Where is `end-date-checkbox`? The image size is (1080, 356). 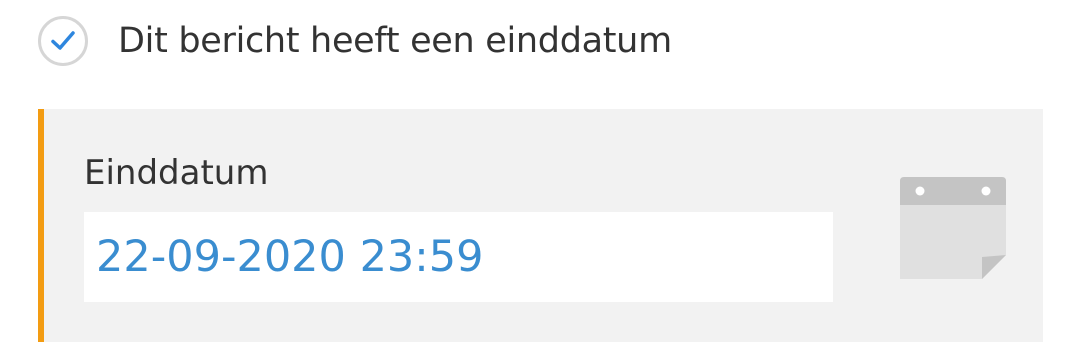 end-date-checkbox is located at coordinates (63, 41).